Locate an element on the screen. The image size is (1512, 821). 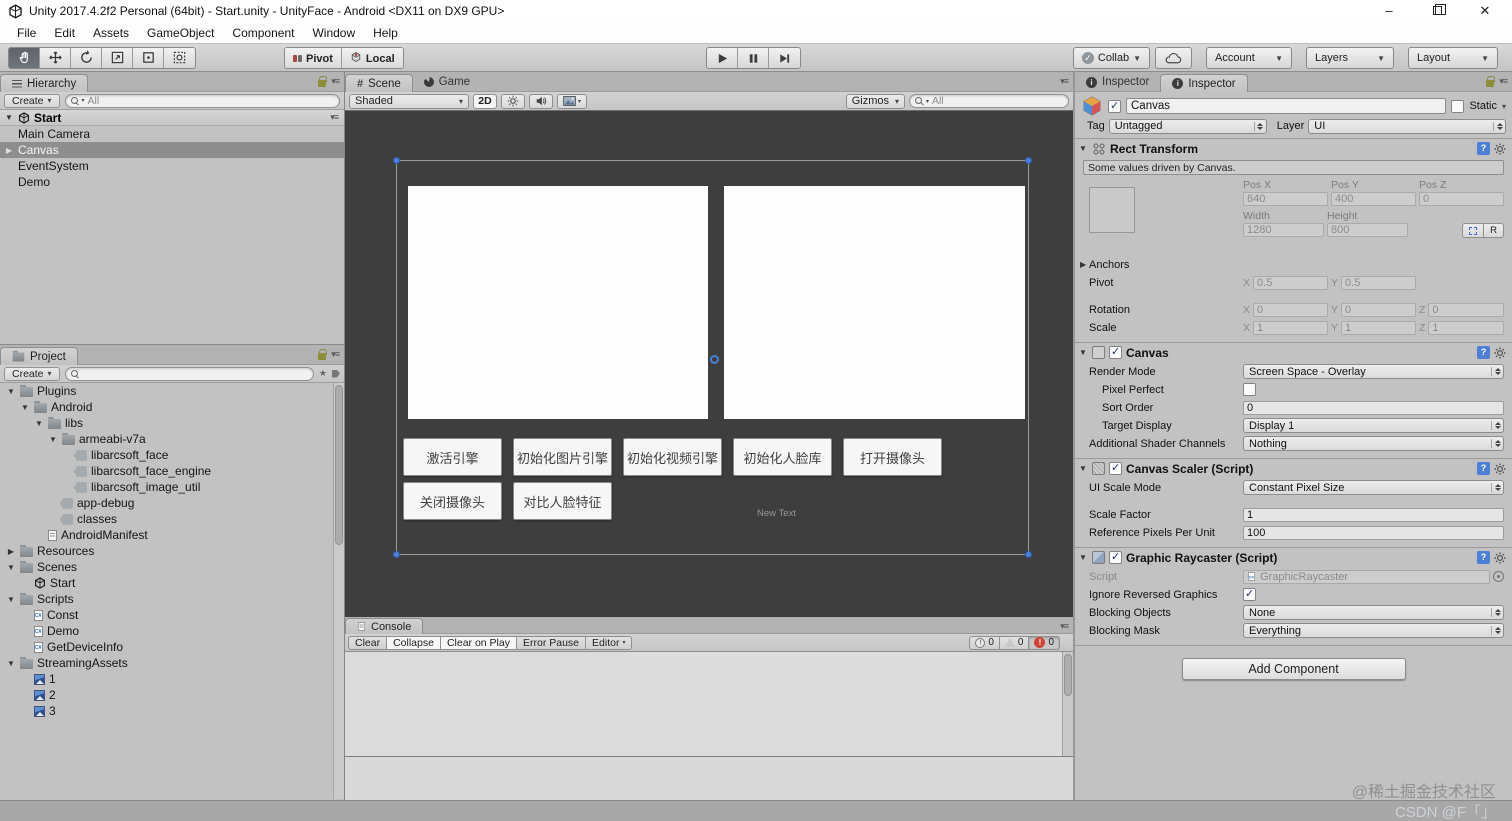
selection-handle-bottom-left is located at coordinates (396, 554).